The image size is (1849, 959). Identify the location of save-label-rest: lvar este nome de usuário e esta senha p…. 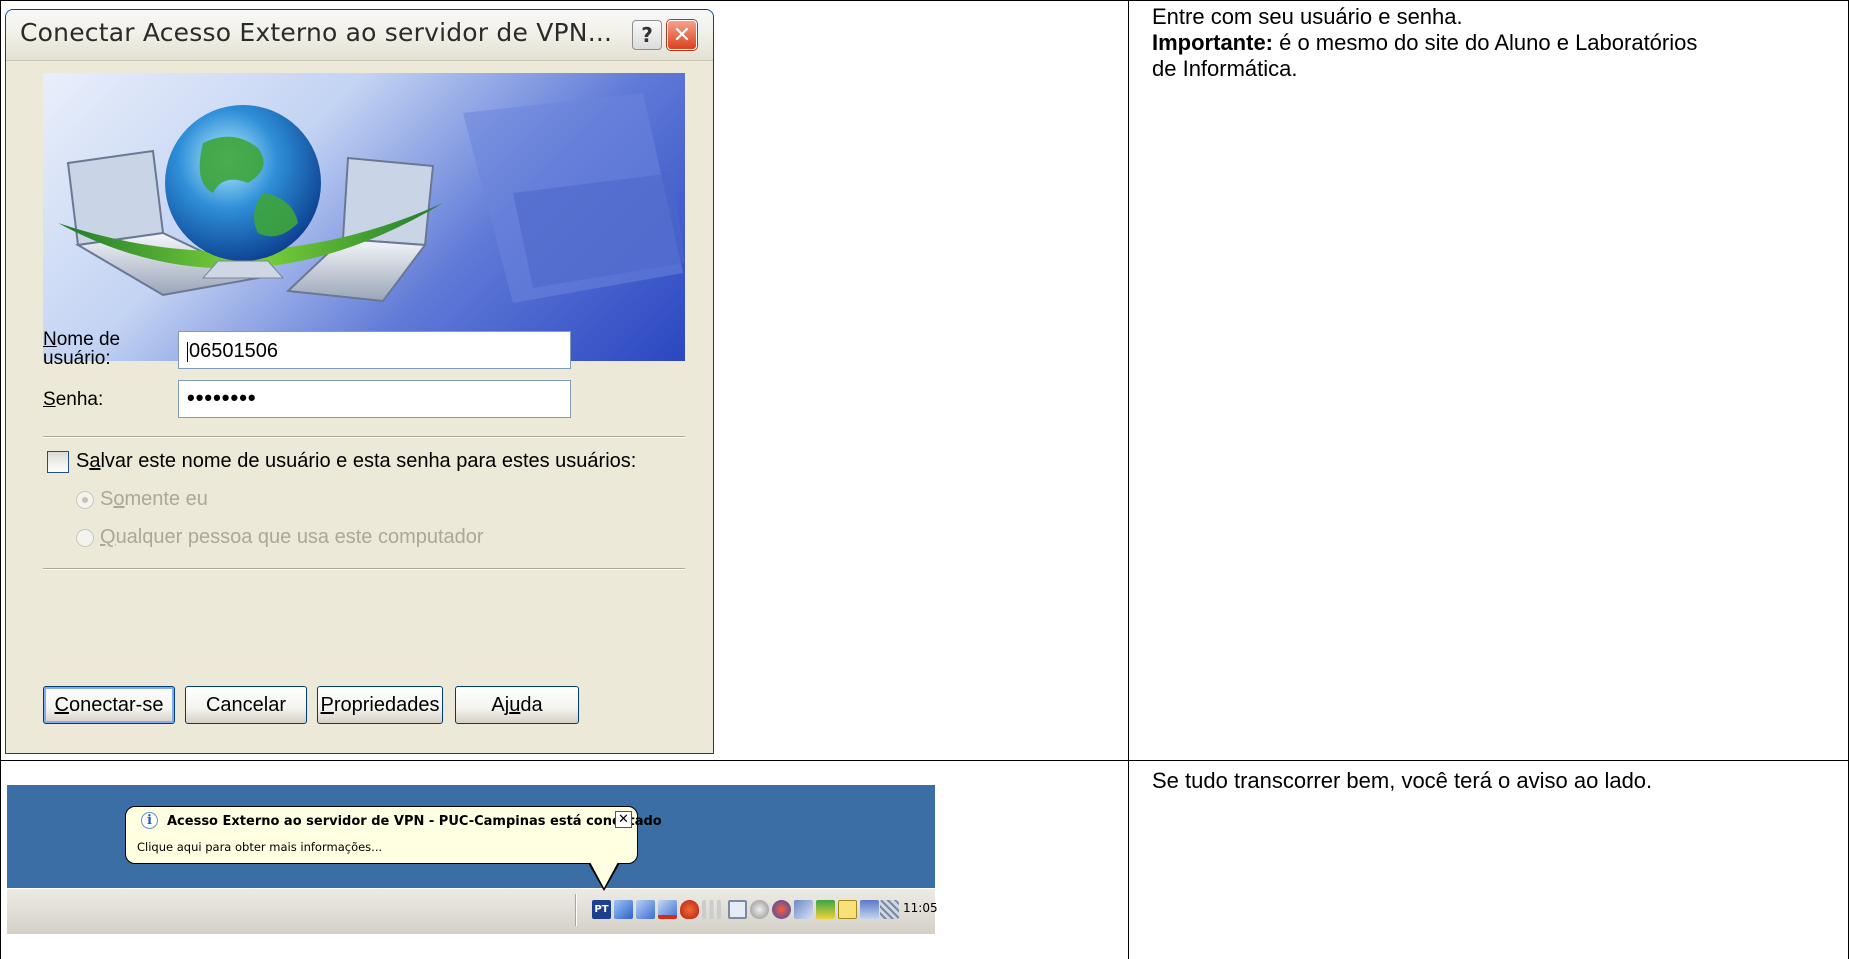
(368, 461).